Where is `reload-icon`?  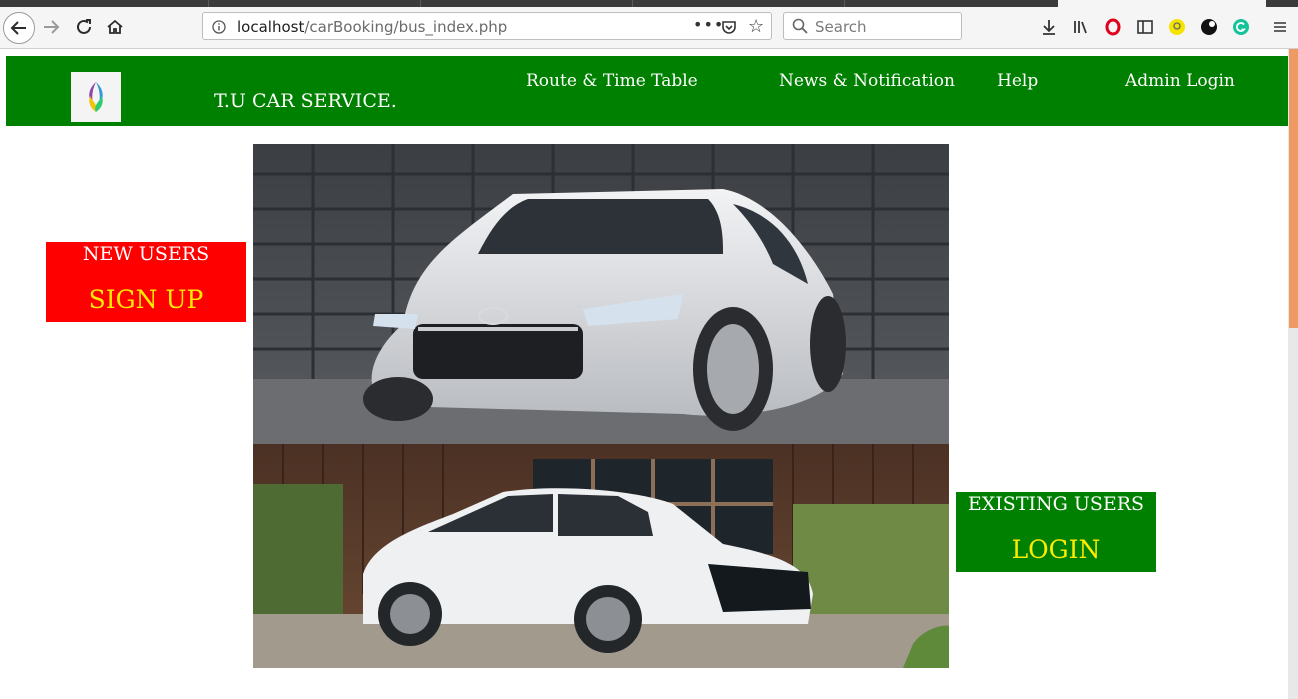
reload-icon is located at coordinates (84, 26).